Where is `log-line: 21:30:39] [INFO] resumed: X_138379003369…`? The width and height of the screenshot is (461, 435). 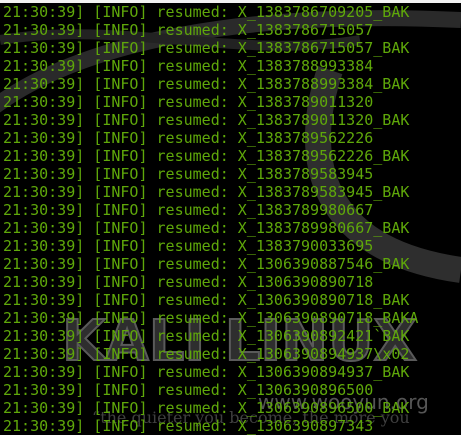
log-line: 21:30:39] [INFO] resumed: X_138379003369… is located at coordinates (188, 246).